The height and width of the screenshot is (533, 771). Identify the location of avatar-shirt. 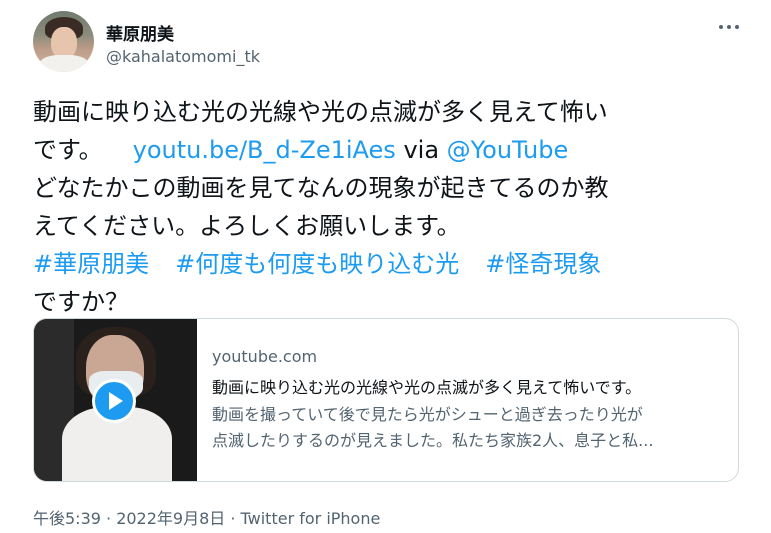
(64, 63).